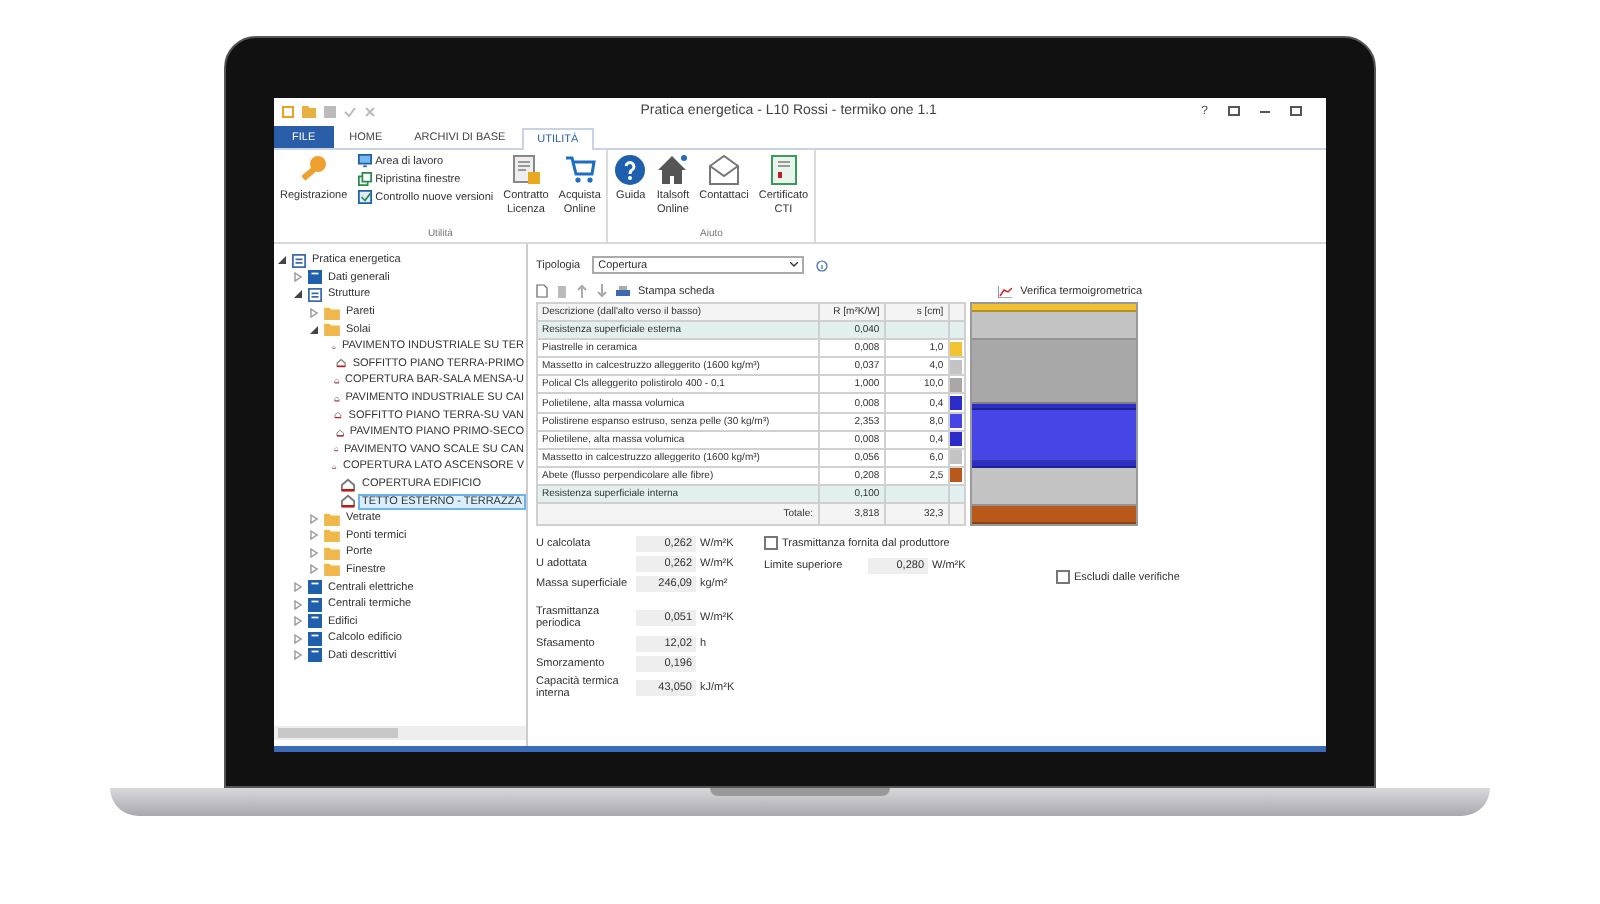  What do you see at coordinates (313, 170) in the screenshot?
I see `key-icon` at bounding box center [313, 170].